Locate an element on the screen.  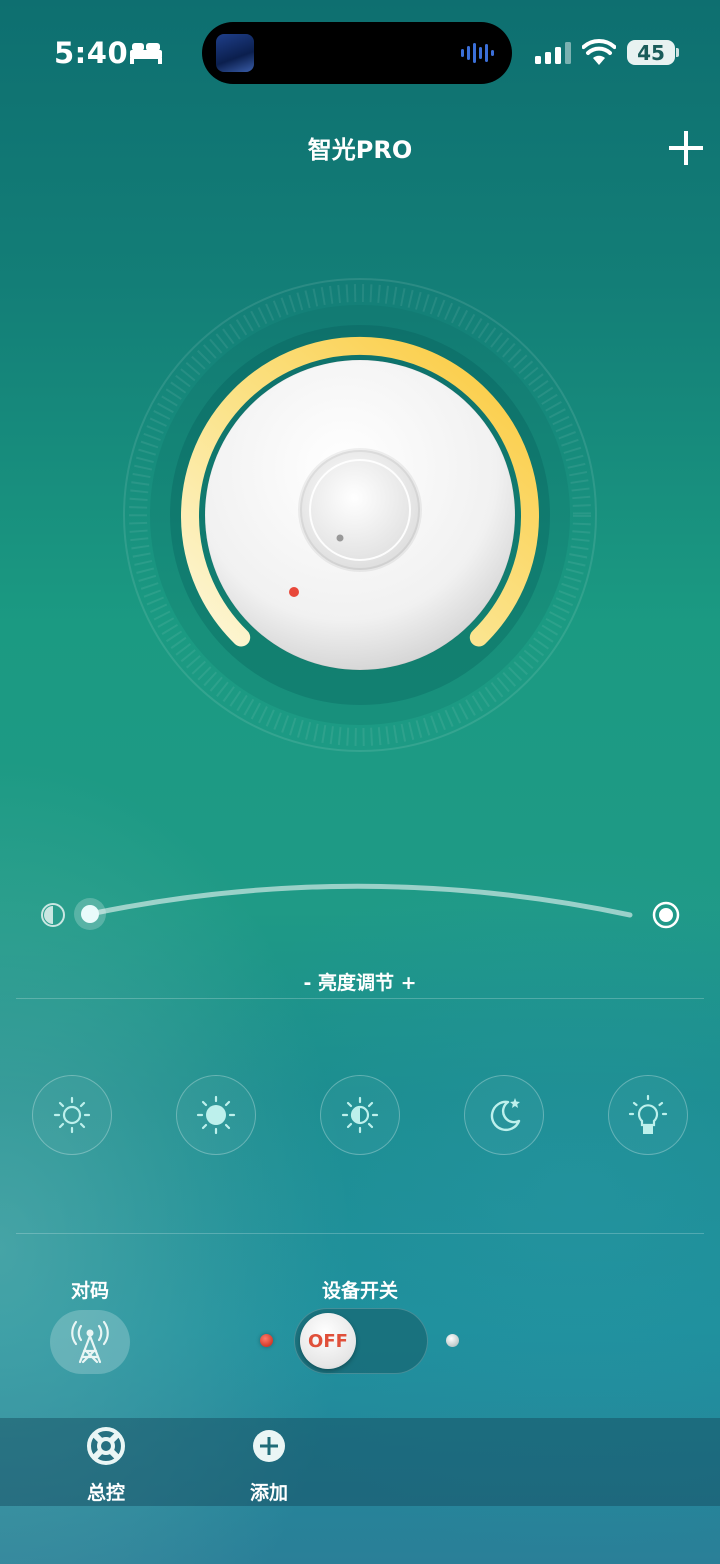
plus-circle-icon is located at coordinates (269, 1446).